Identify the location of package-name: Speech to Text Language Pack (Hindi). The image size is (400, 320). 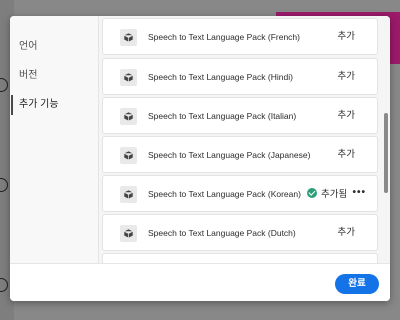
(220, 77).